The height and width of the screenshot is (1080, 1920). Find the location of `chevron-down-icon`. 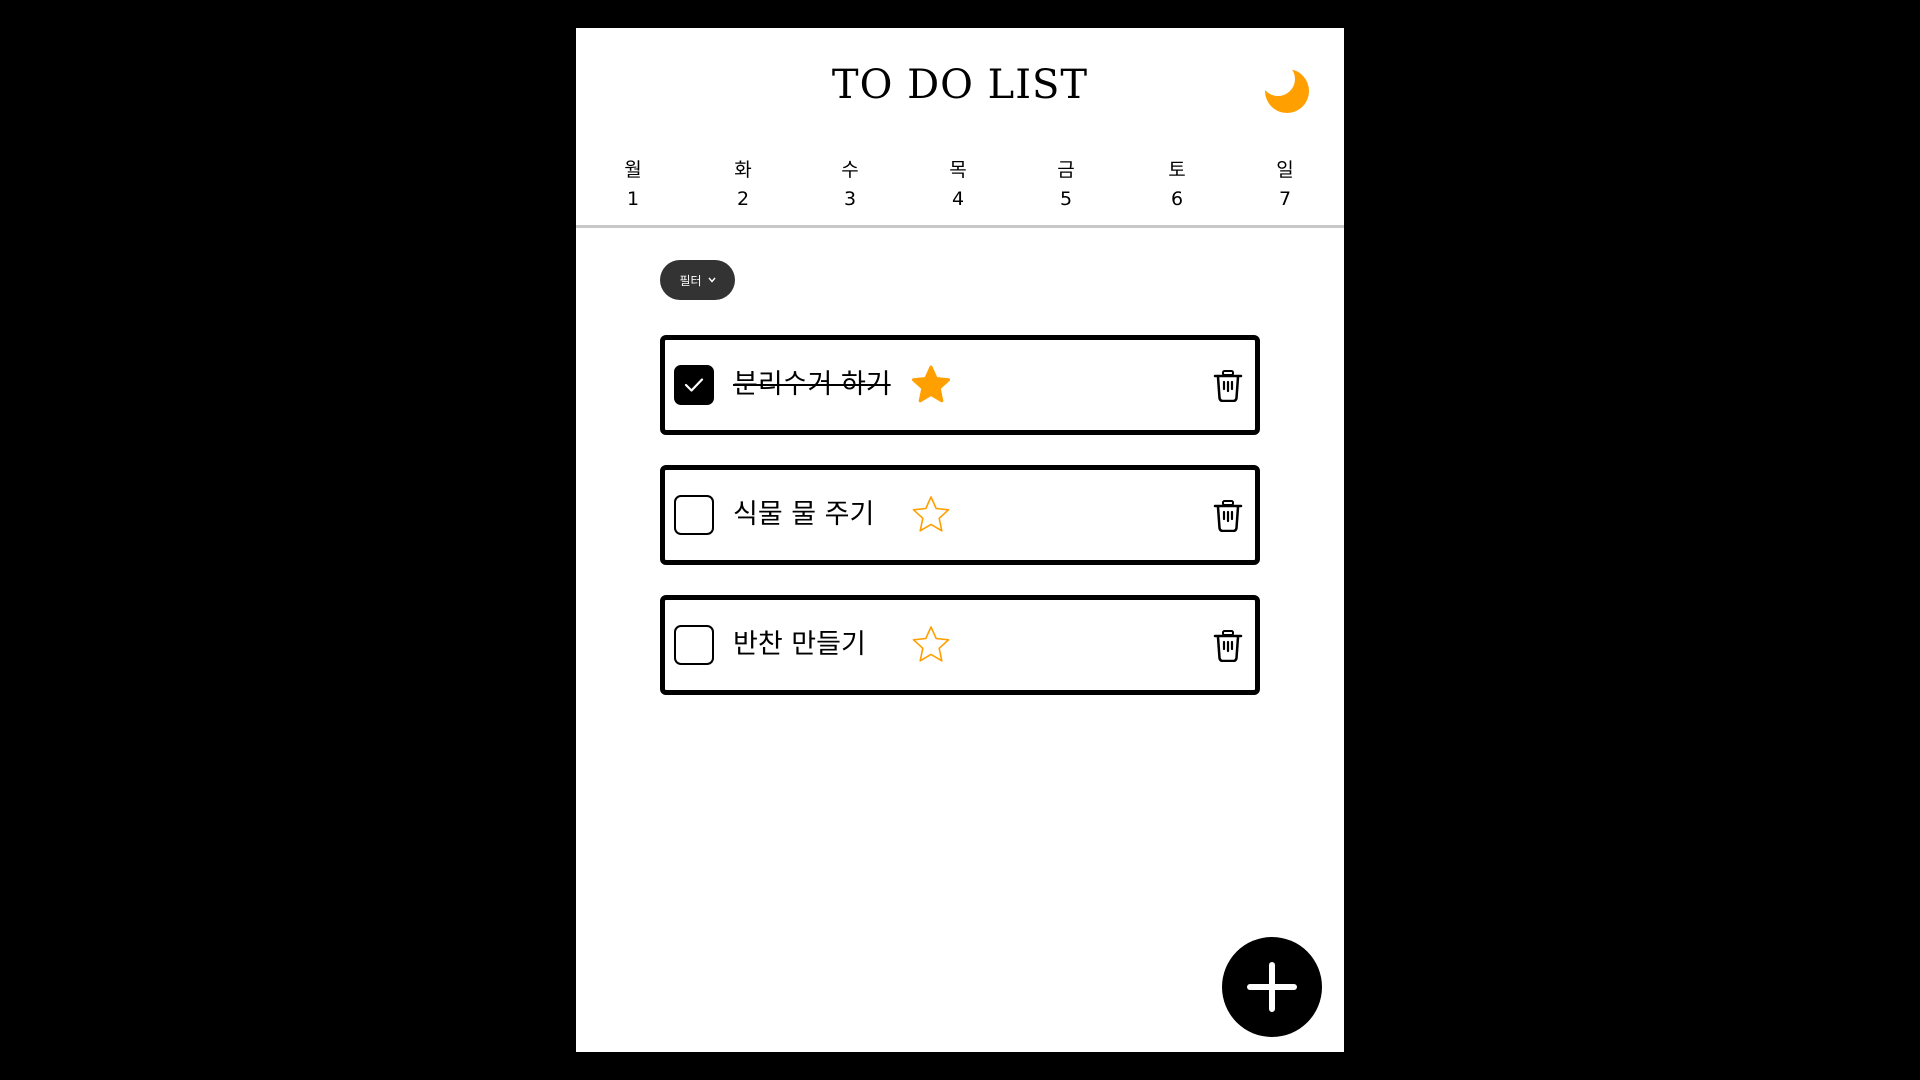

chevron-down-icon is located at coordinates (712, 280).